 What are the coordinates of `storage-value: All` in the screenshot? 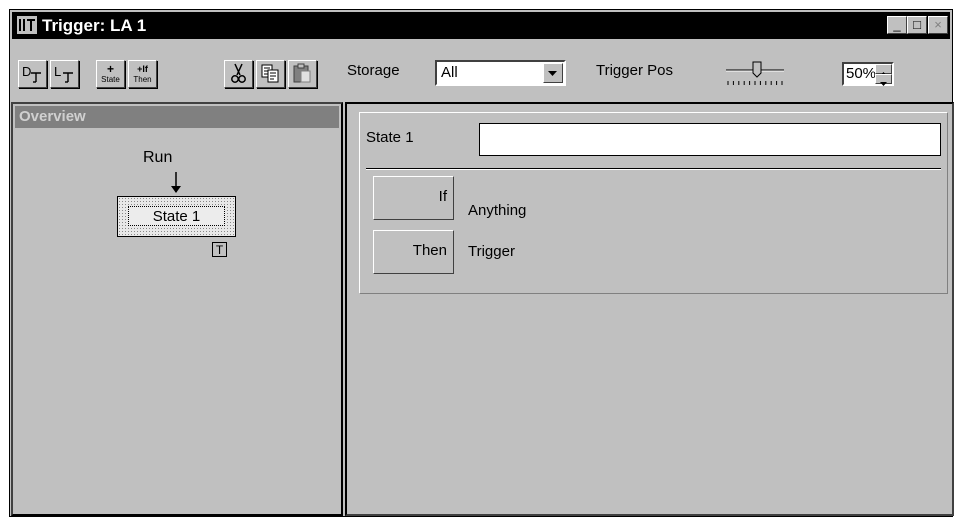 It's located at (449, 72).